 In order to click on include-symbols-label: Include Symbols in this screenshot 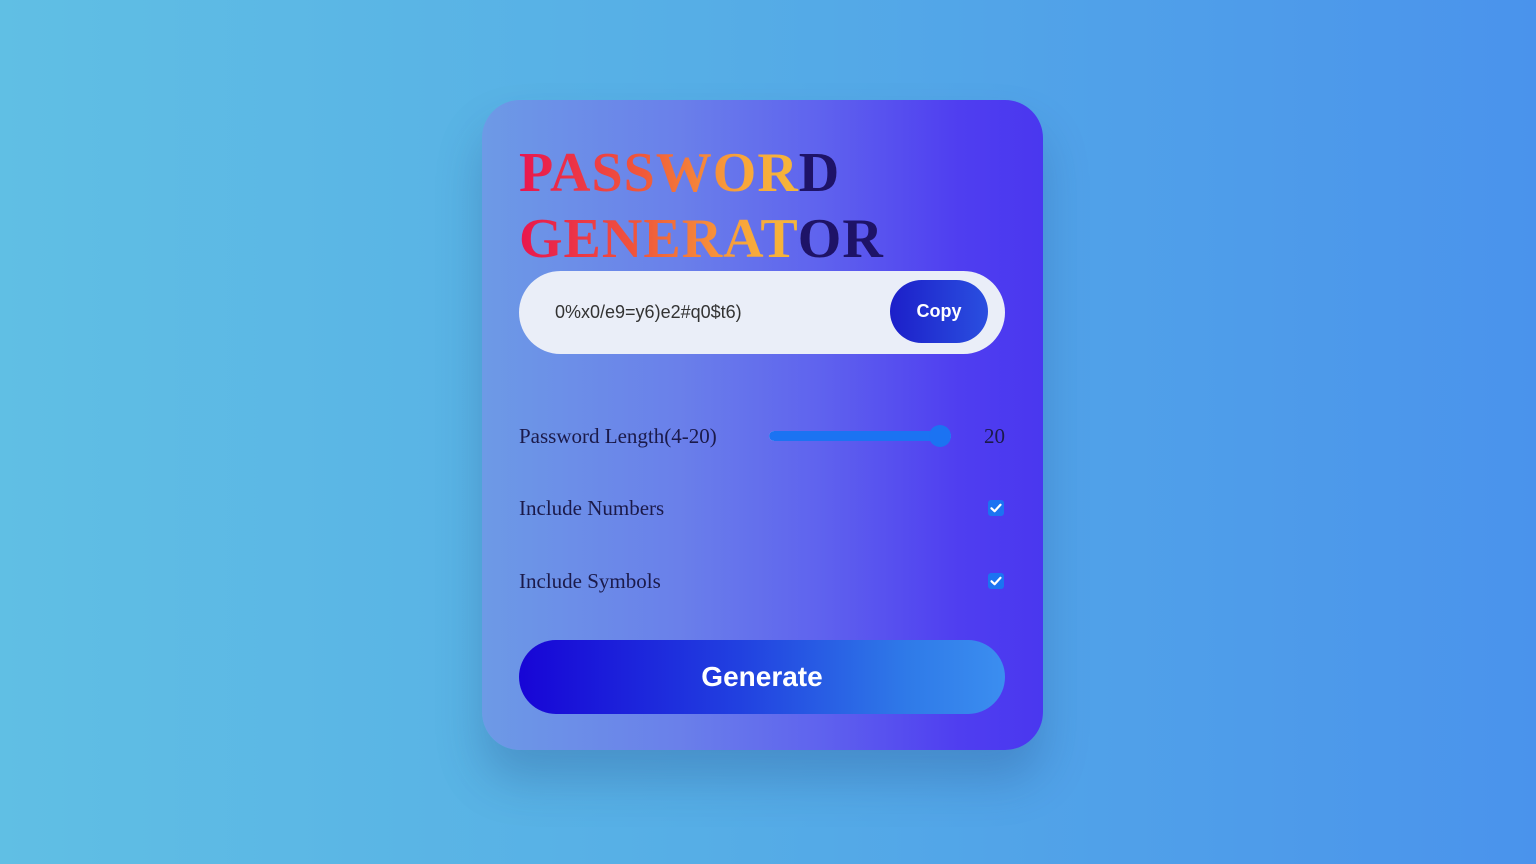, I will do `click(590, 581)`.